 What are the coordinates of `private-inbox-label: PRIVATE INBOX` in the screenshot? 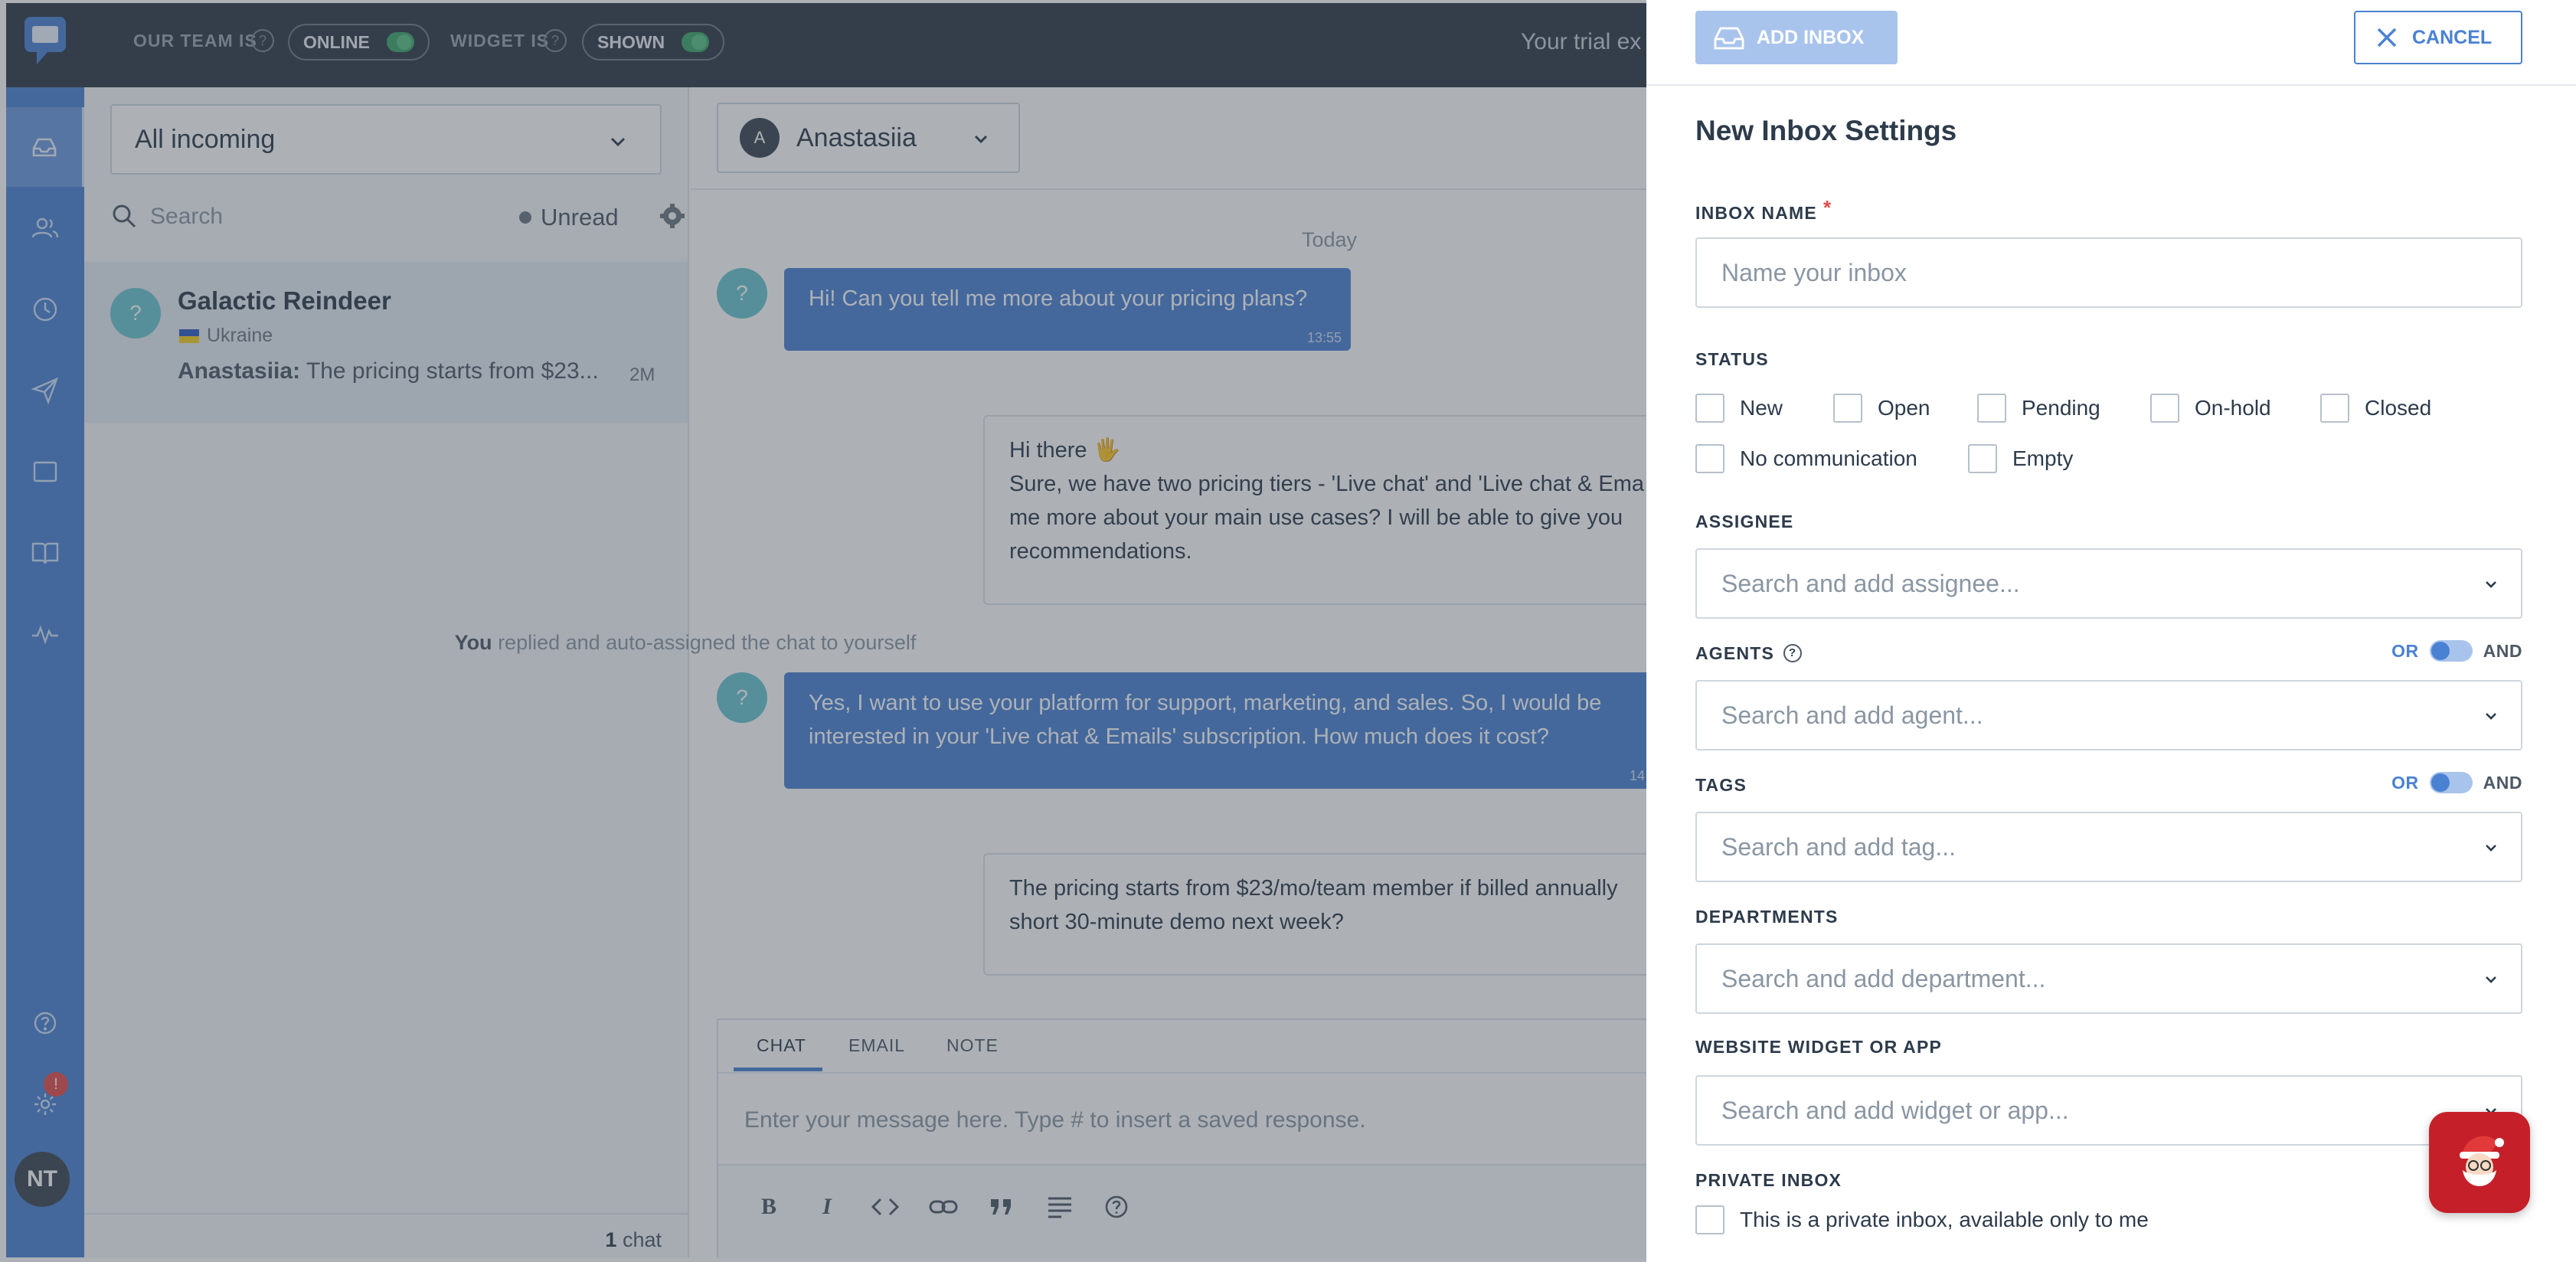 It's located at (1768, 1180).